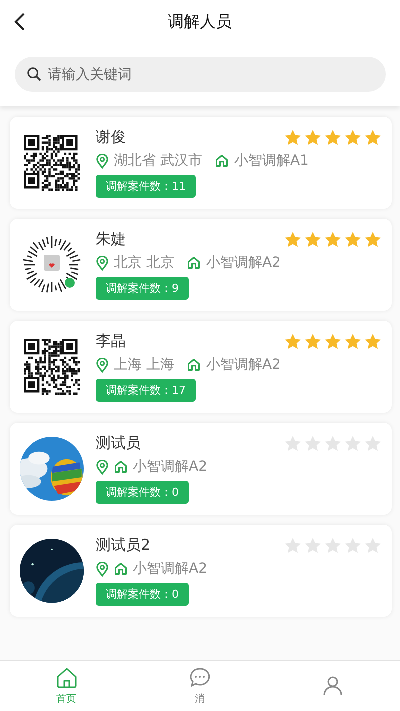  I want to click on tab-bar-item: 消, so click(200, 686).